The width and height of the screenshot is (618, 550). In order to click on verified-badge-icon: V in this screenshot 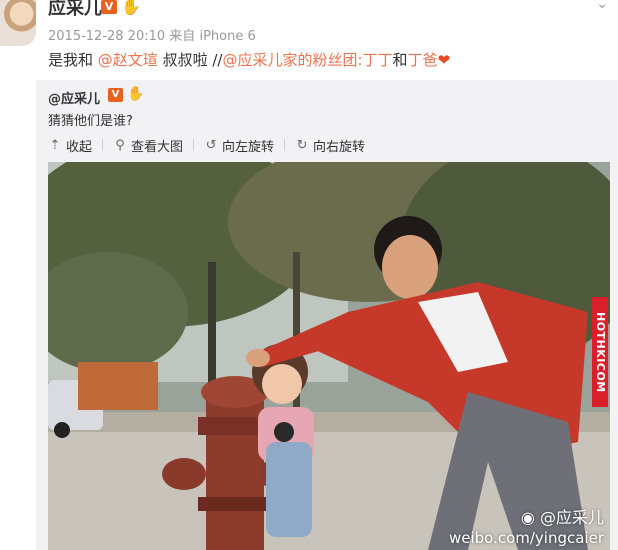, I will do `click(109, 7)`.